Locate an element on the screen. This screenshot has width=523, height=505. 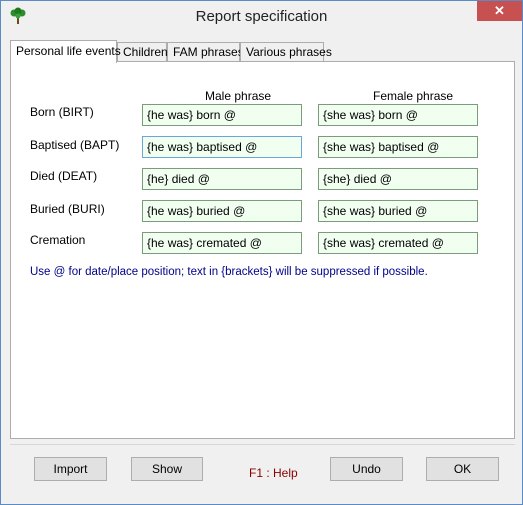
cremation-female-field is located at coordinates (398, 243).